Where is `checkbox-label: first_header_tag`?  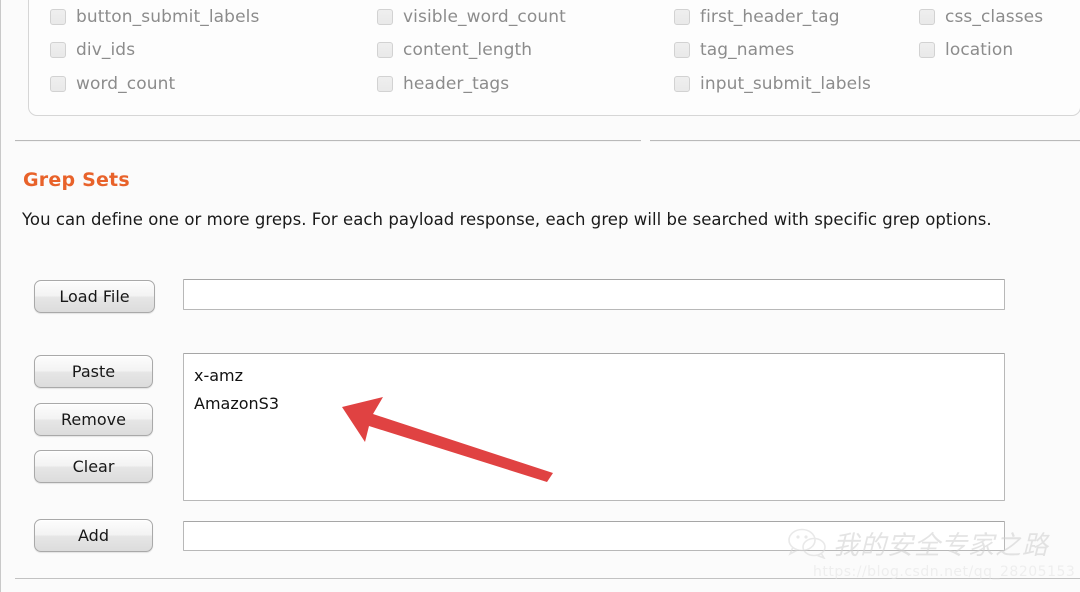 checkbox-label: first_header_tag is located at coordinates (770, 16).